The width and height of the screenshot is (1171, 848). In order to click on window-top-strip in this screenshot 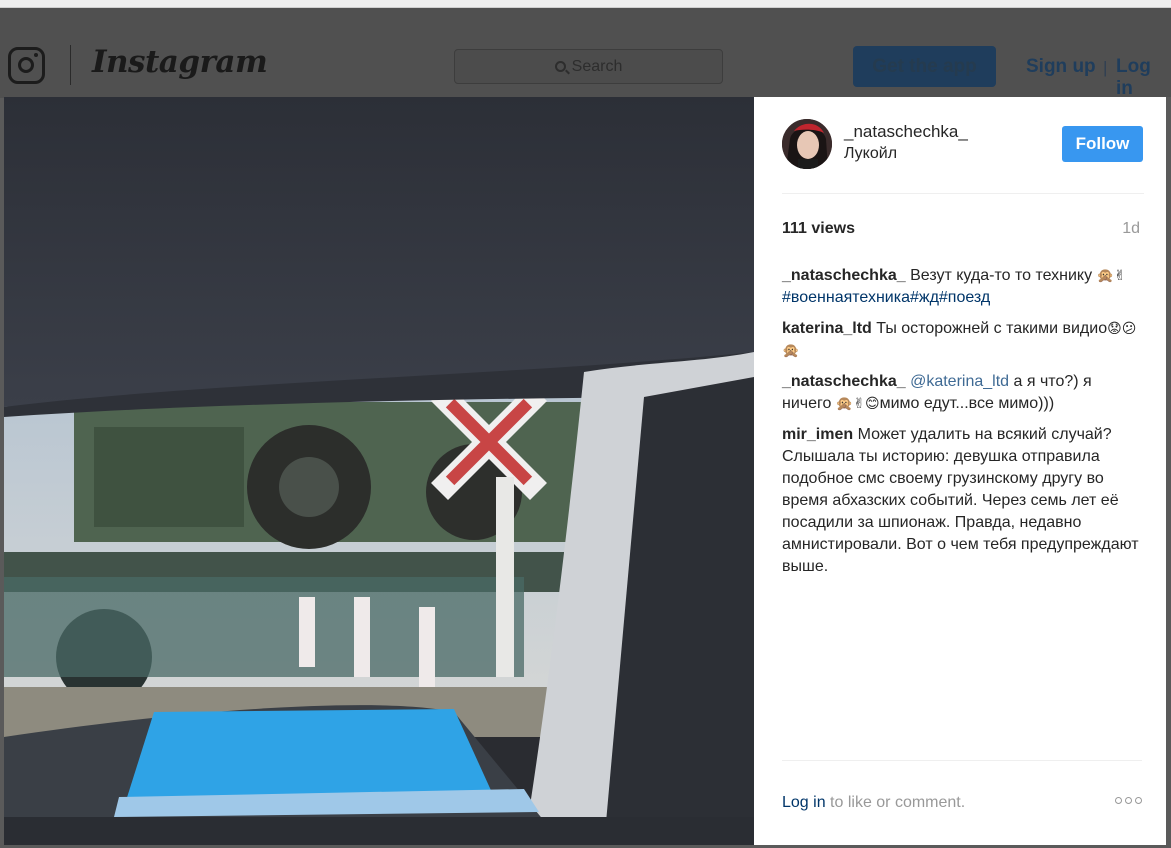, I will do `click(585, 4)`.